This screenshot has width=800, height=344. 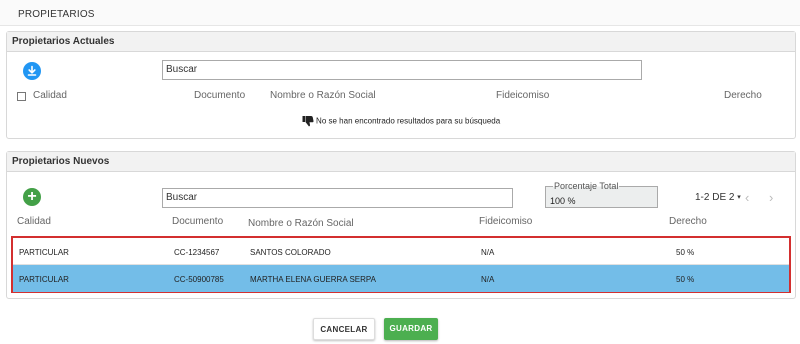 What do you see at coordinates (586, 186) in the screenshot?
I see `percentage-total-label: Porcentaje Total` at bounding box center [586, 186].